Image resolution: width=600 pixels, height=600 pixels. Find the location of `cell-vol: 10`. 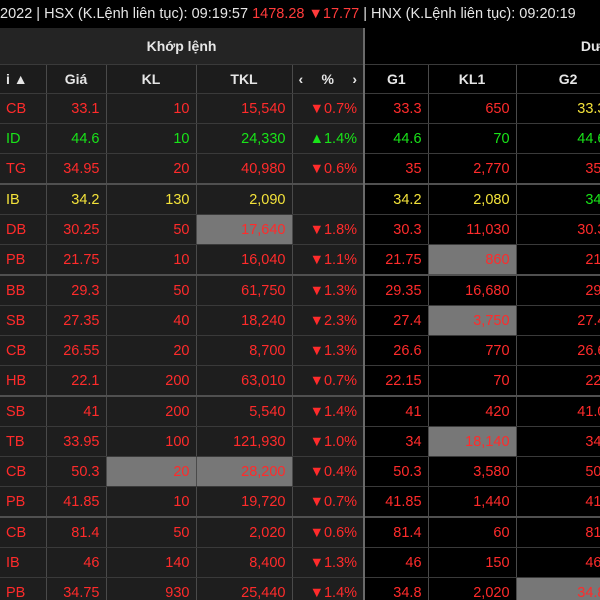

cell-vol: 10 is located at coordinates (151, 108).